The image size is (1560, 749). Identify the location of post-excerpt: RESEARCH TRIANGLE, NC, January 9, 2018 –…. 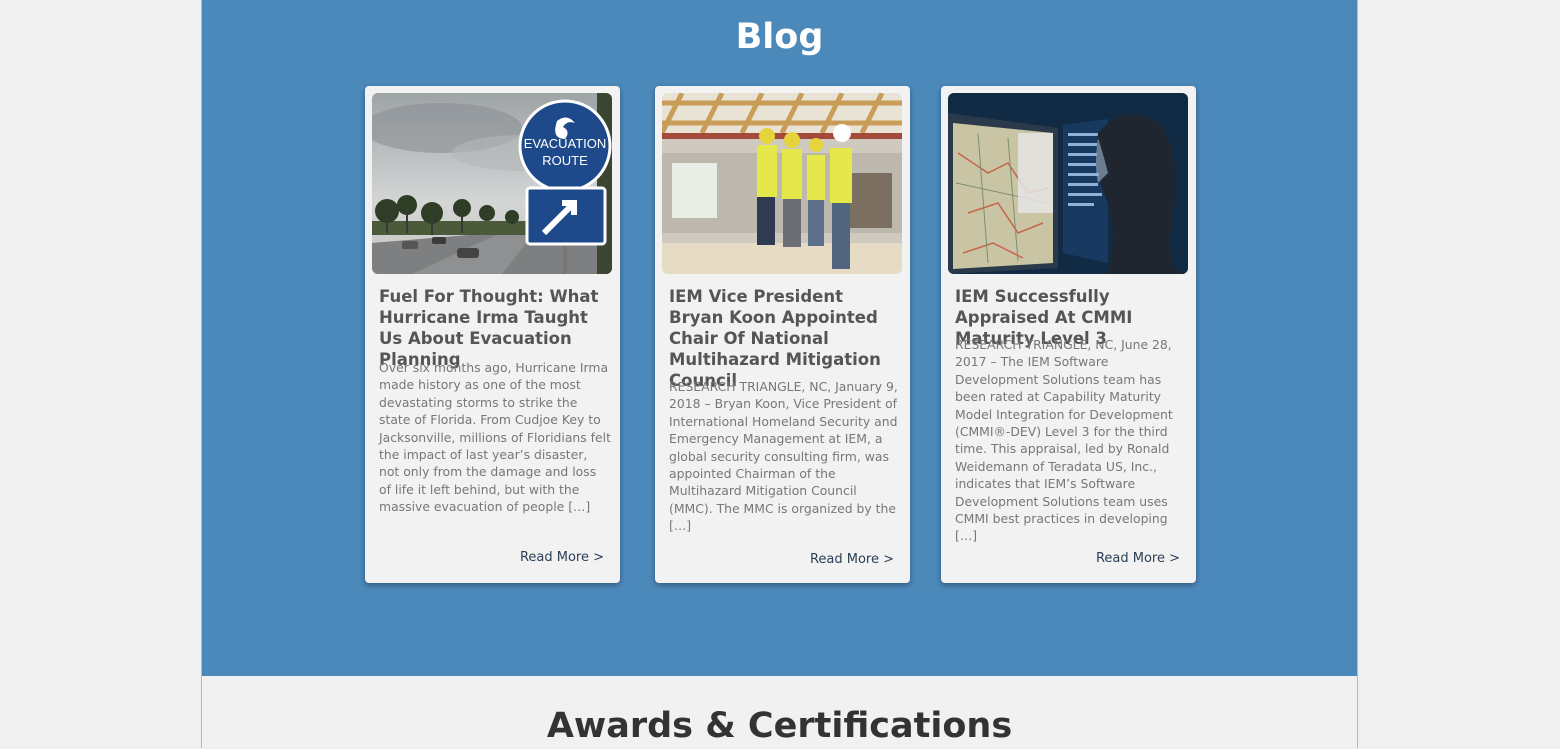
(783, 456).